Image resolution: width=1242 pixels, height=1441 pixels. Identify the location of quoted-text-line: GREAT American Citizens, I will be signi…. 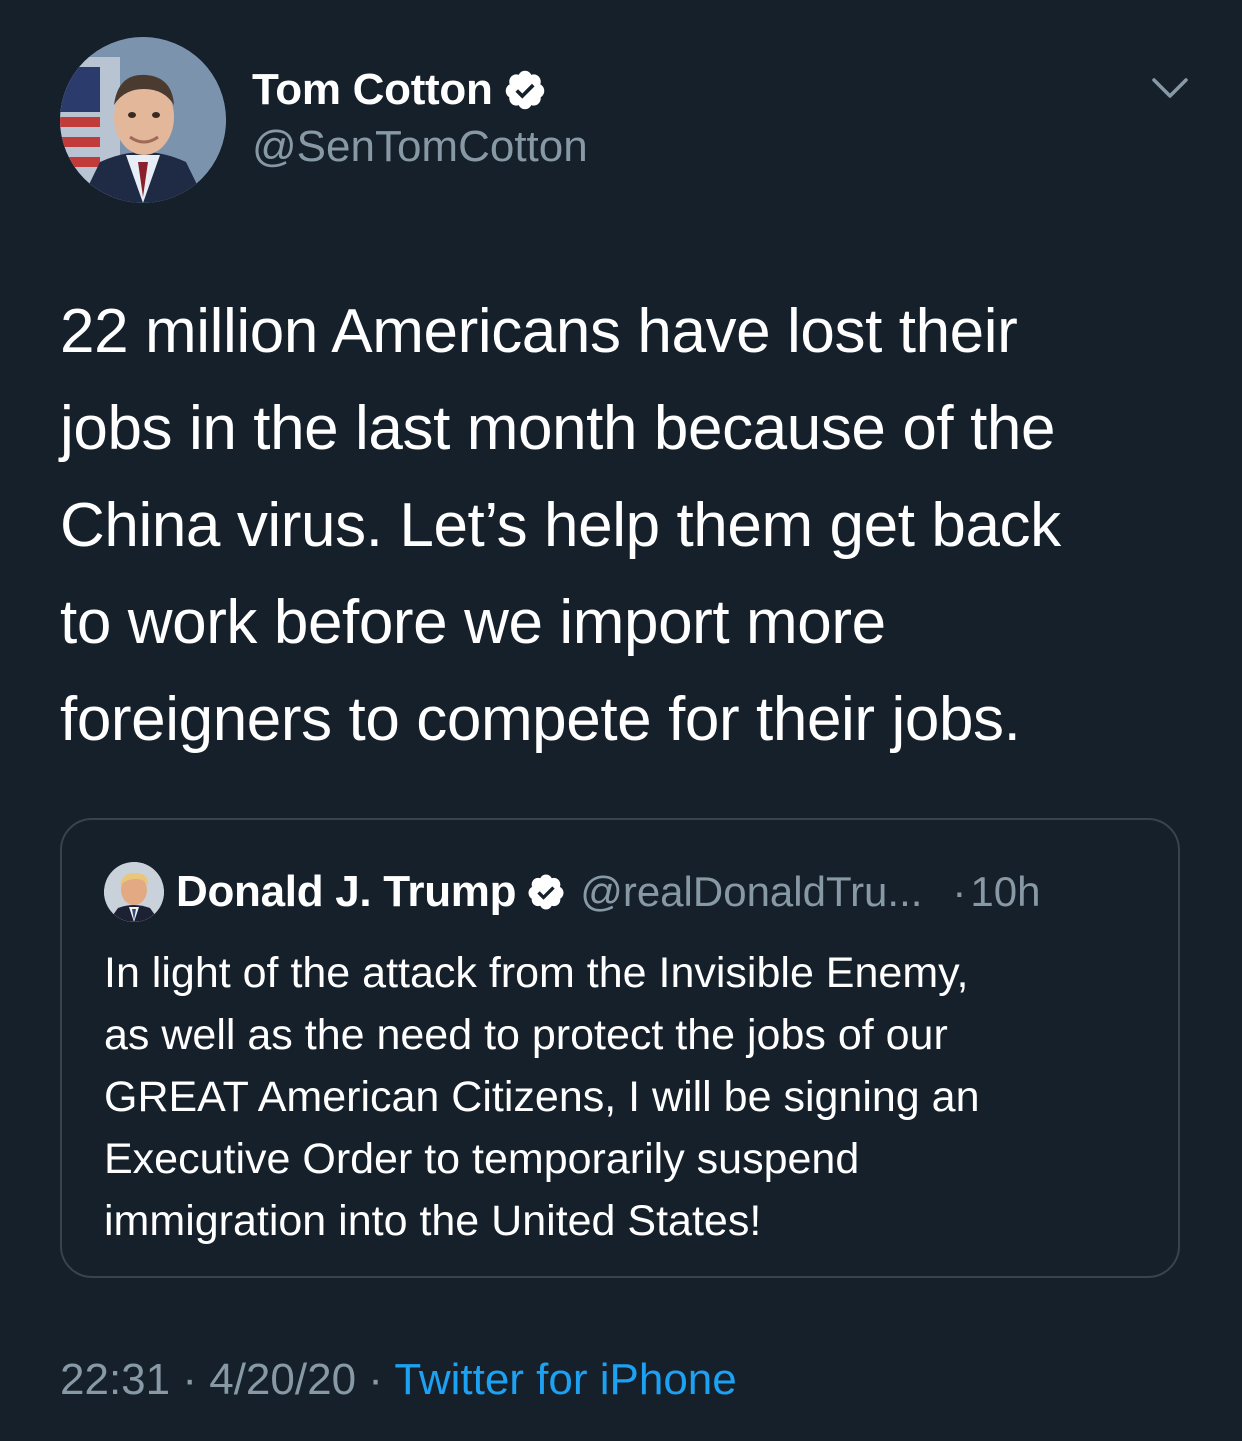
(542, 1097).